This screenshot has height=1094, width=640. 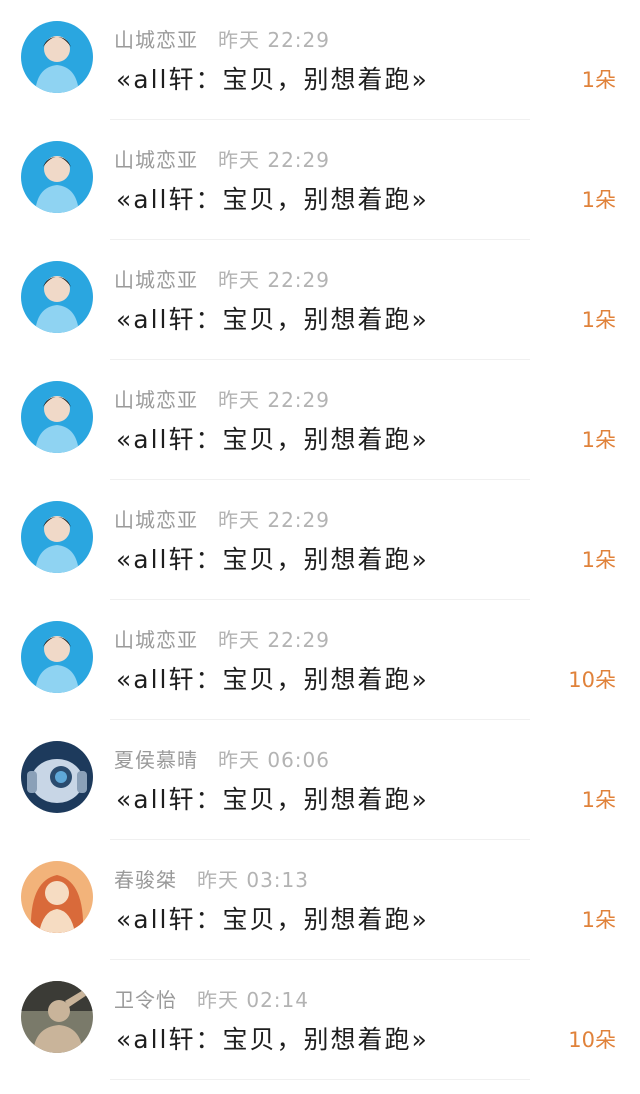 I want to click on sender-meta: 夏侯慕晴 昨天 06:06, so click(x=222, y=758).